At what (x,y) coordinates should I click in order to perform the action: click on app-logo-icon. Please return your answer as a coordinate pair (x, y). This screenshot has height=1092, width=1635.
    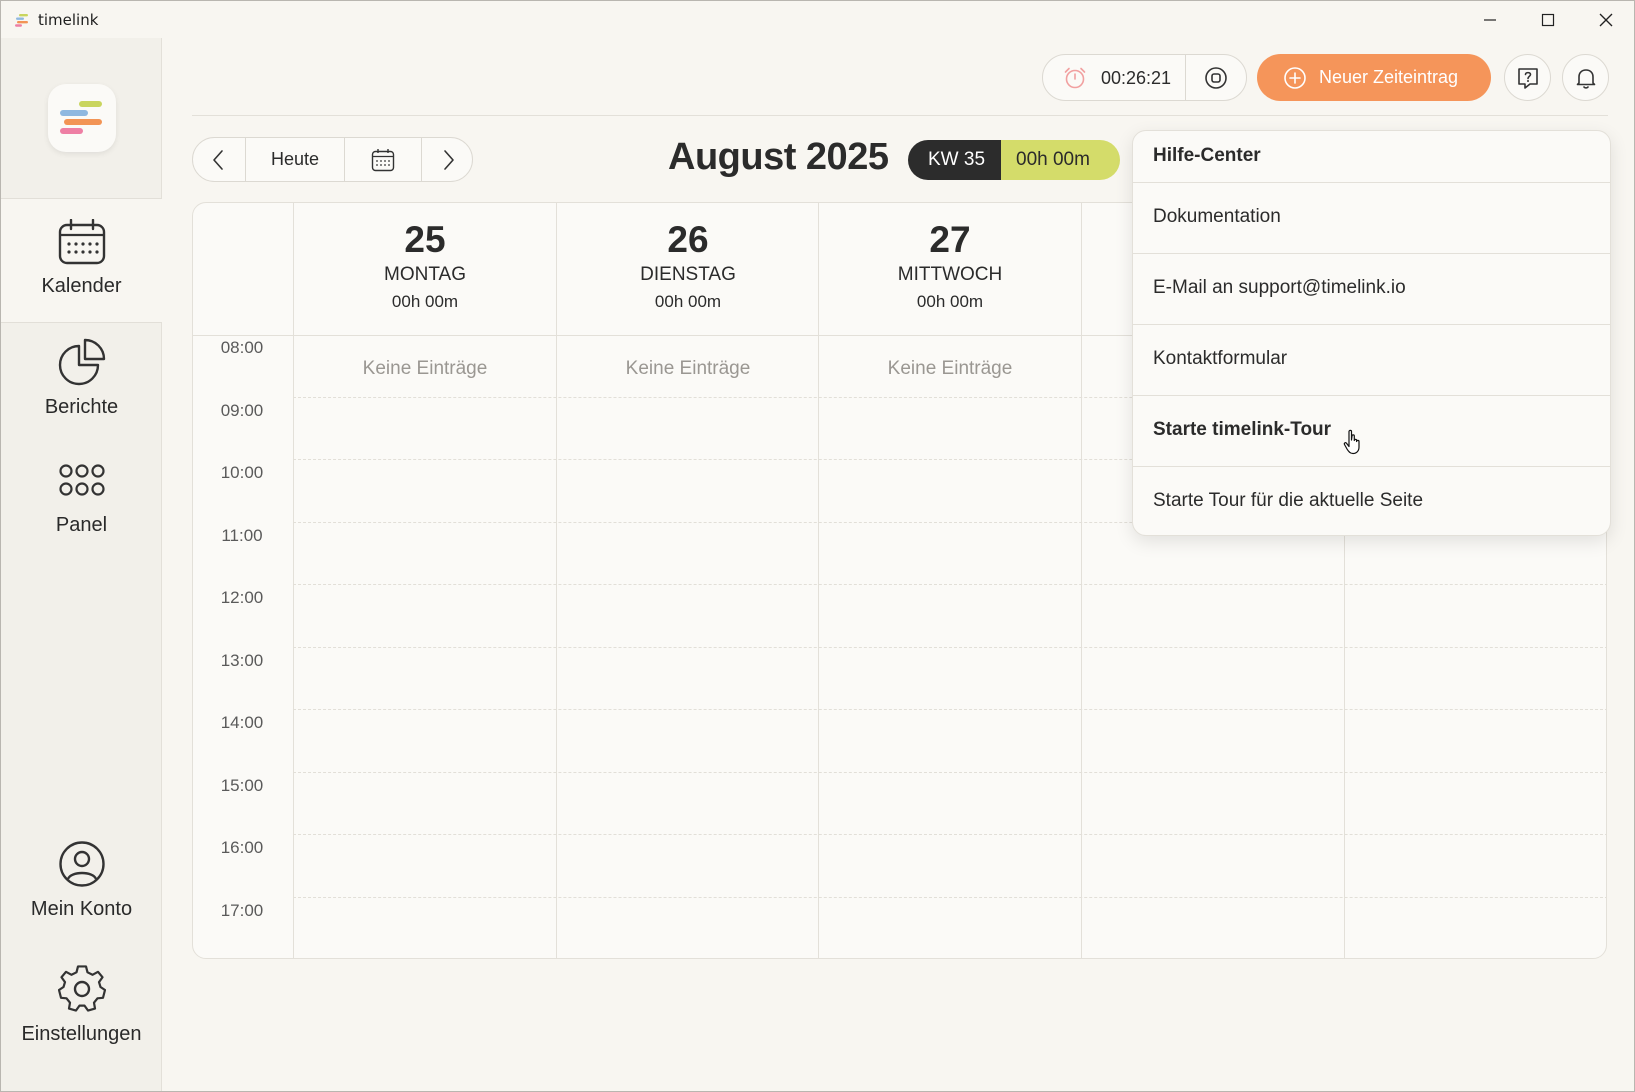
    Looking at the image, I should click on (21, 20).